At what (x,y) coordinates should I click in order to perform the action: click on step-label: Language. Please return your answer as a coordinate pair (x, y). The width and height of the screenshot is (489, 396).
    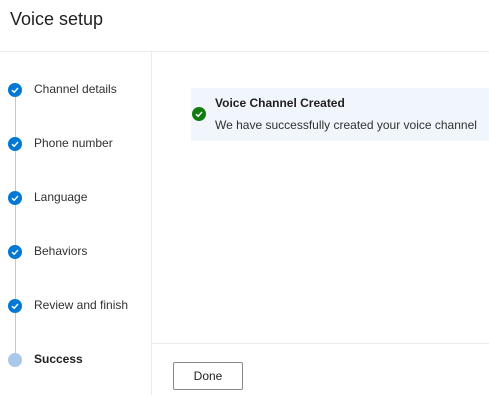
    Looking at the image, I should click on (61, 197).